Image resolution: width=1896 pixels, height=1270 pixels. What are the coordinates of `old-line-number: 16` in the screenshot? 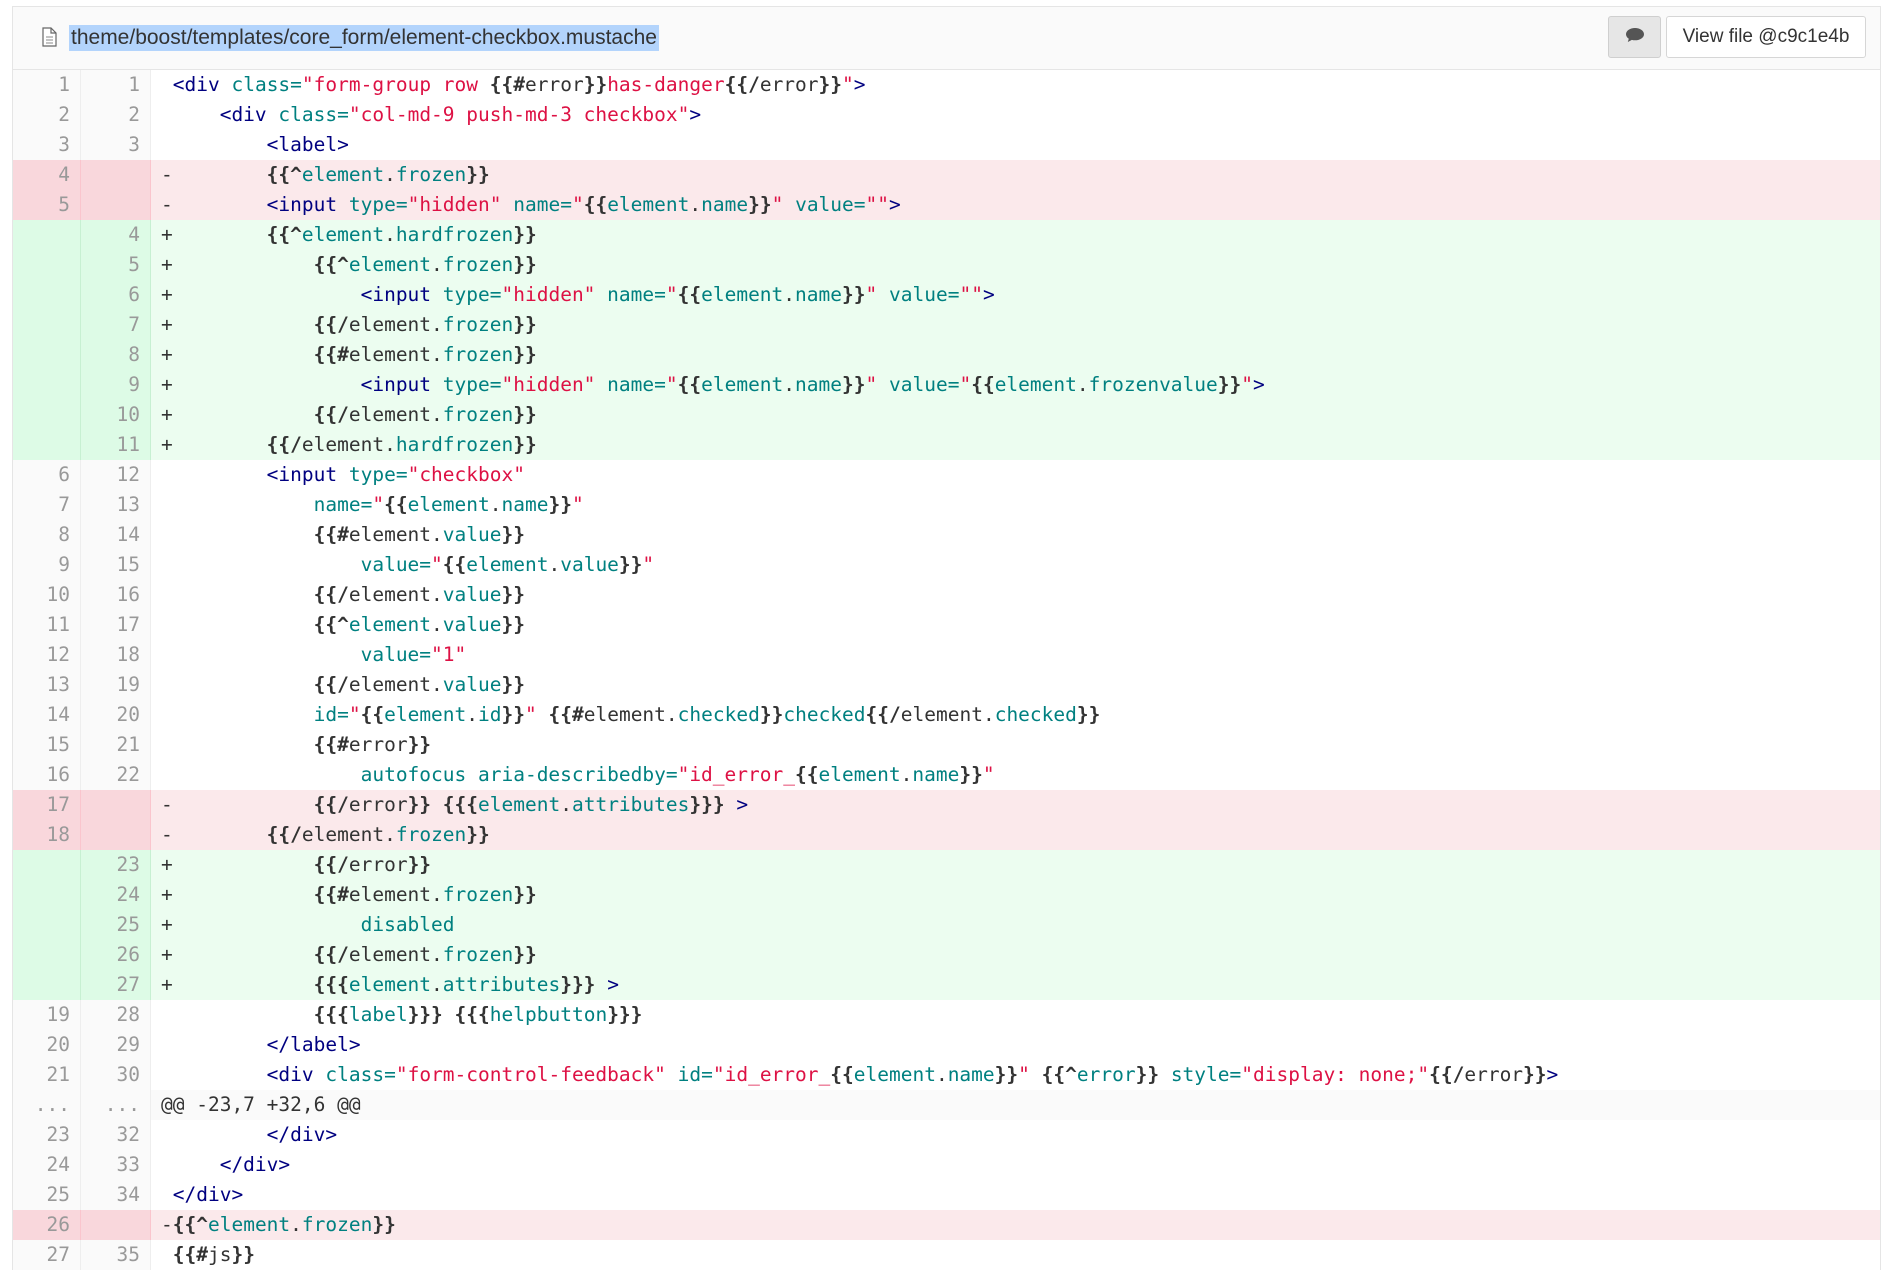 It's located at (47, 775).